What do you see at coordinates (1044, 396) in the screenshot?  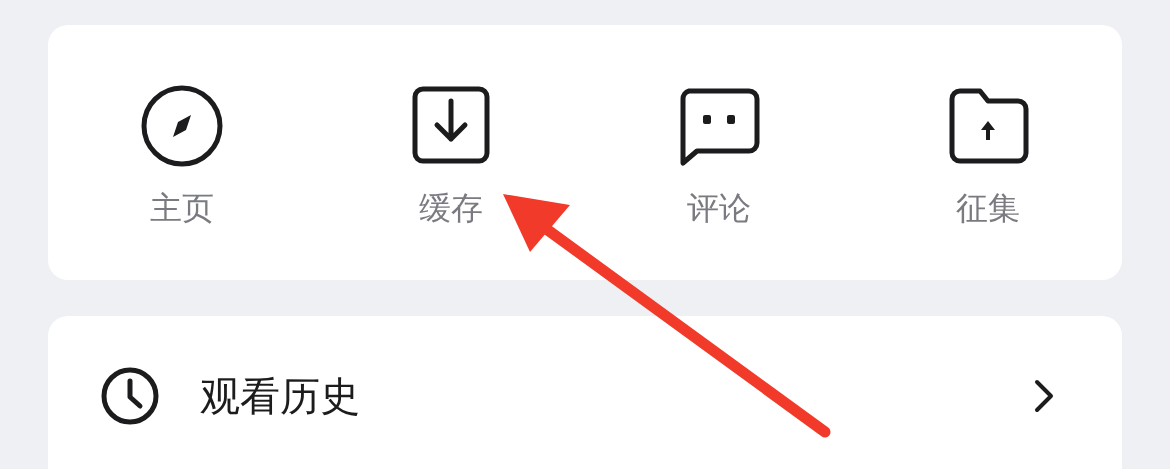 I see `chevron-icon` at bounding box center [1044, 396].